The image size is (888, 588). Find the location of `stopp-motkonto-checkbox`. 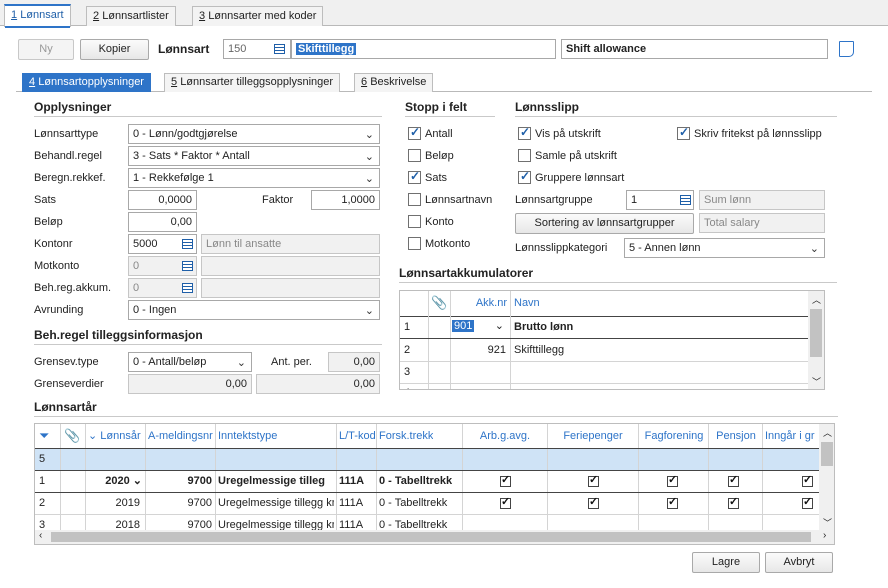

stopp-motkonto-checkbox is located at coordinates (414, 243).